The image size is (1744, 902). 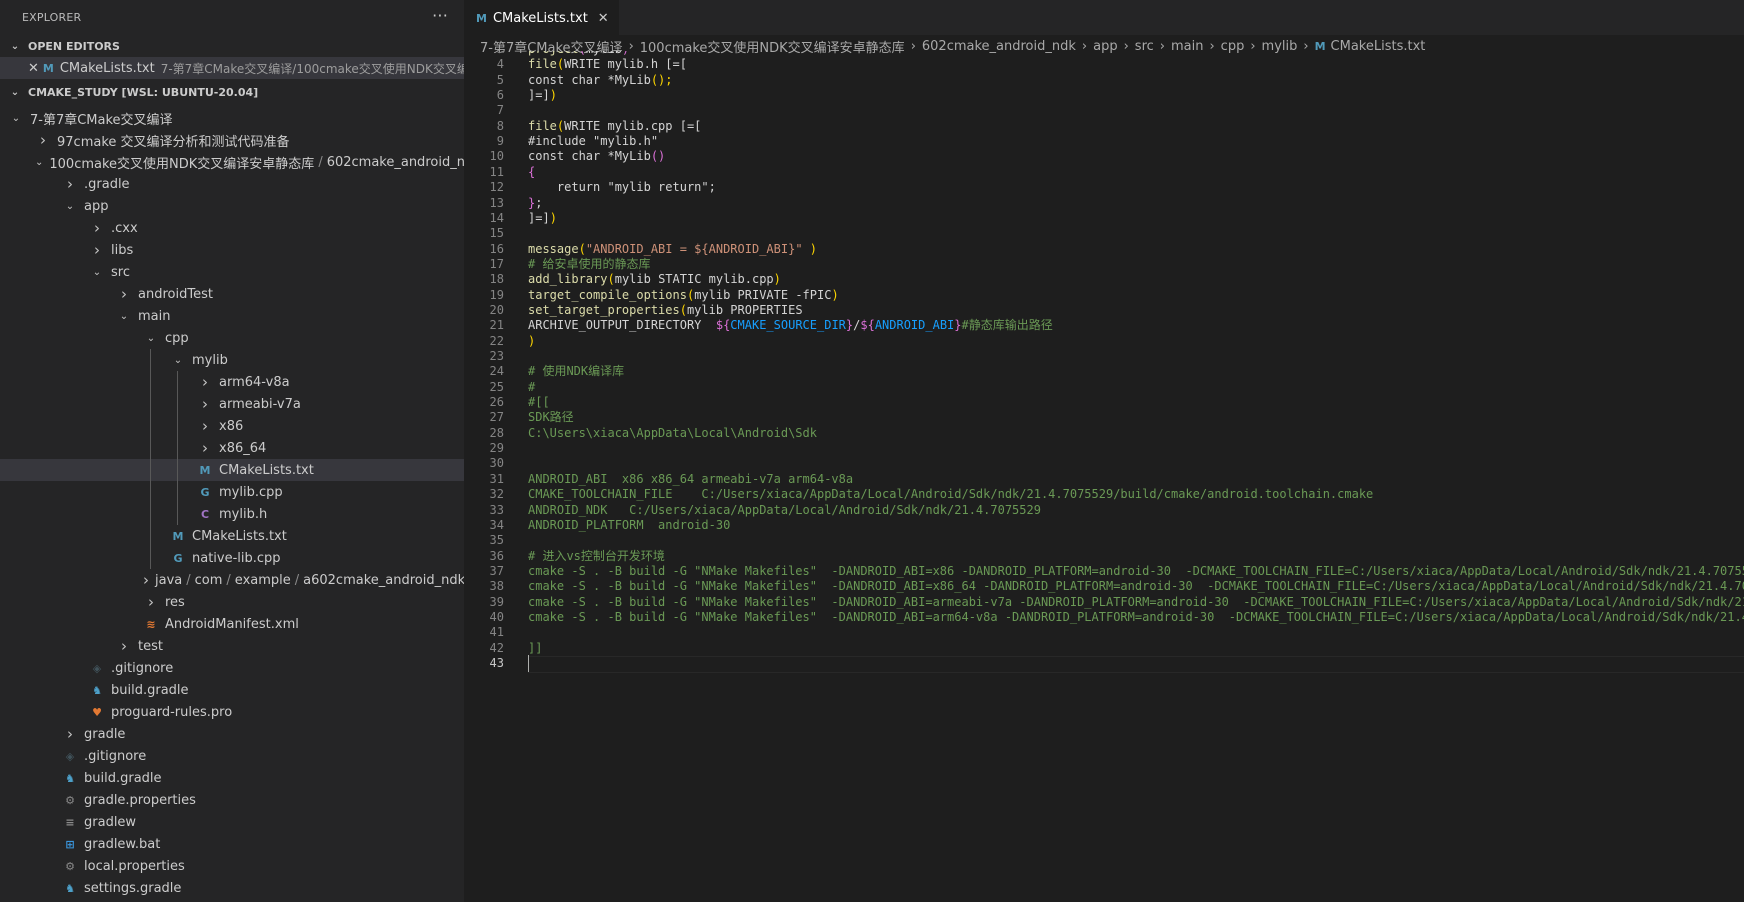 I want to click on code-line: ), so click(x=531, y=341).